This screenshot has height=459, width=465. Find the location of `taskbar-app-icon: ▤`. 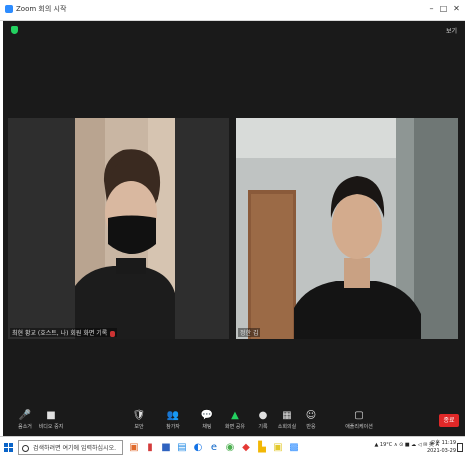

taskbar-app-icon: ▤ is located at coordinates (182, 448).